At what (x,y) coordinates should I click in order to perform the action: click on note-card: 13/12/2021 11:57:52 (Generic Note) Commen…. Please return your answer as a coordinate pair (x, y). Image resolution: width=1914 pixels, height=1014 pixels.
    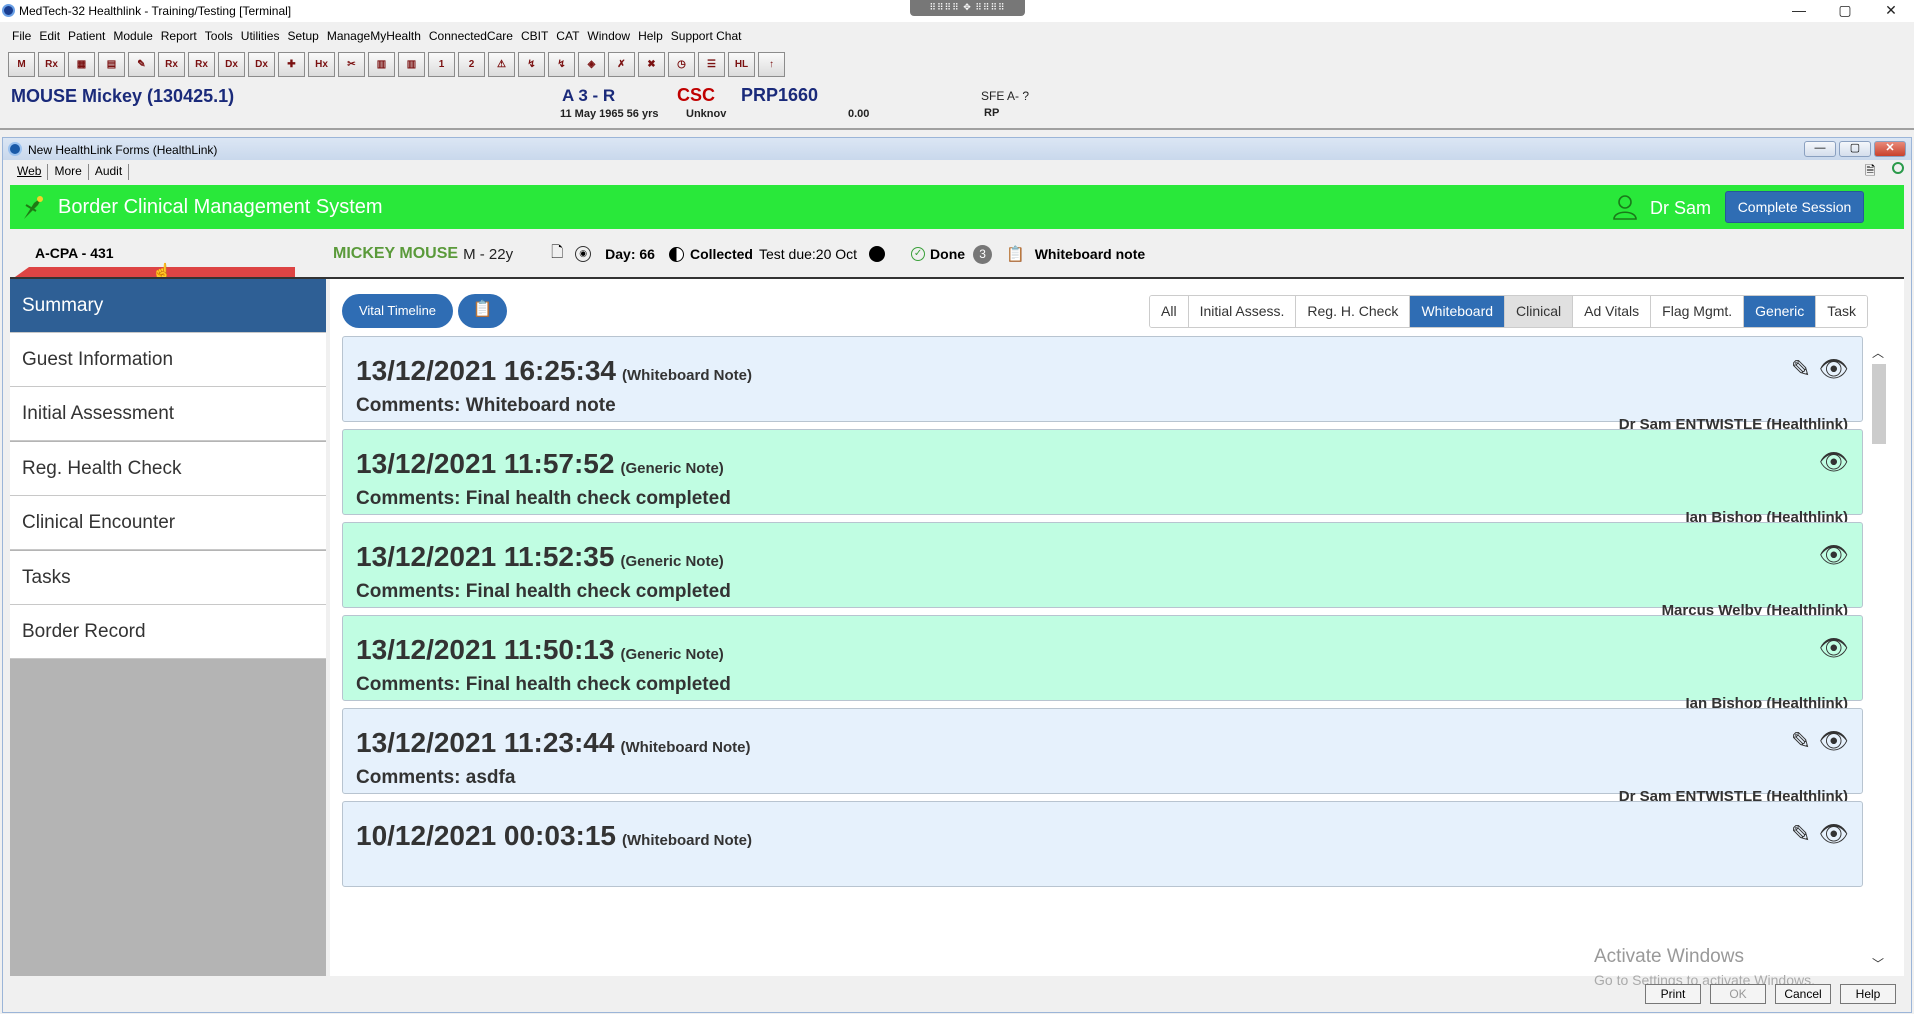
    Looking at the image, I should click on (1102, 477).